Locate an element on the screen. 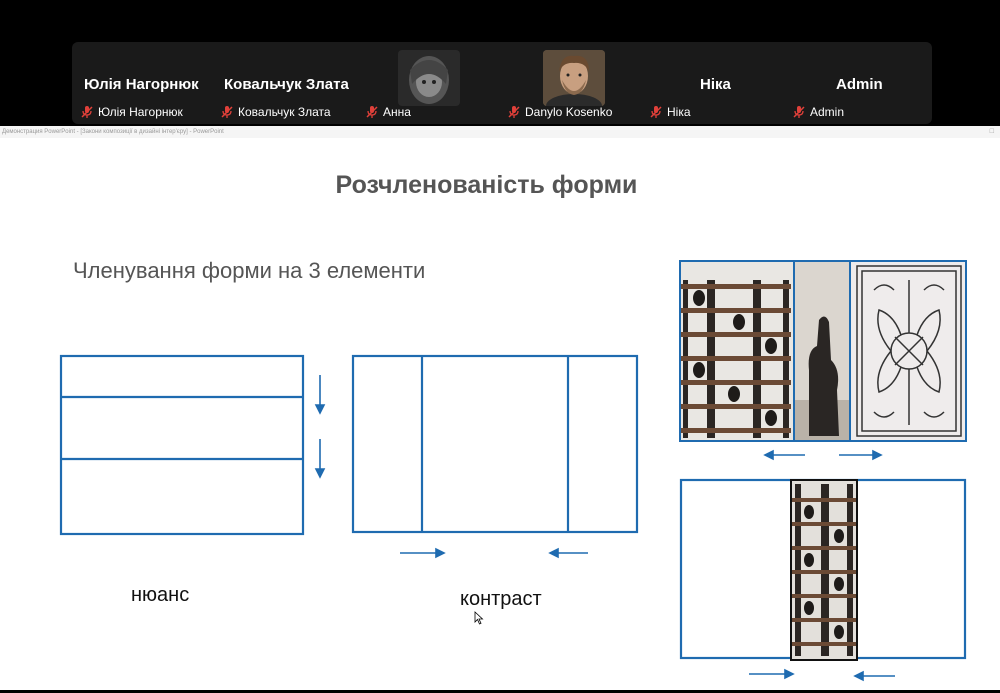  participant-name: Юлія Нагорнюк is located at coordinates (141, 84).